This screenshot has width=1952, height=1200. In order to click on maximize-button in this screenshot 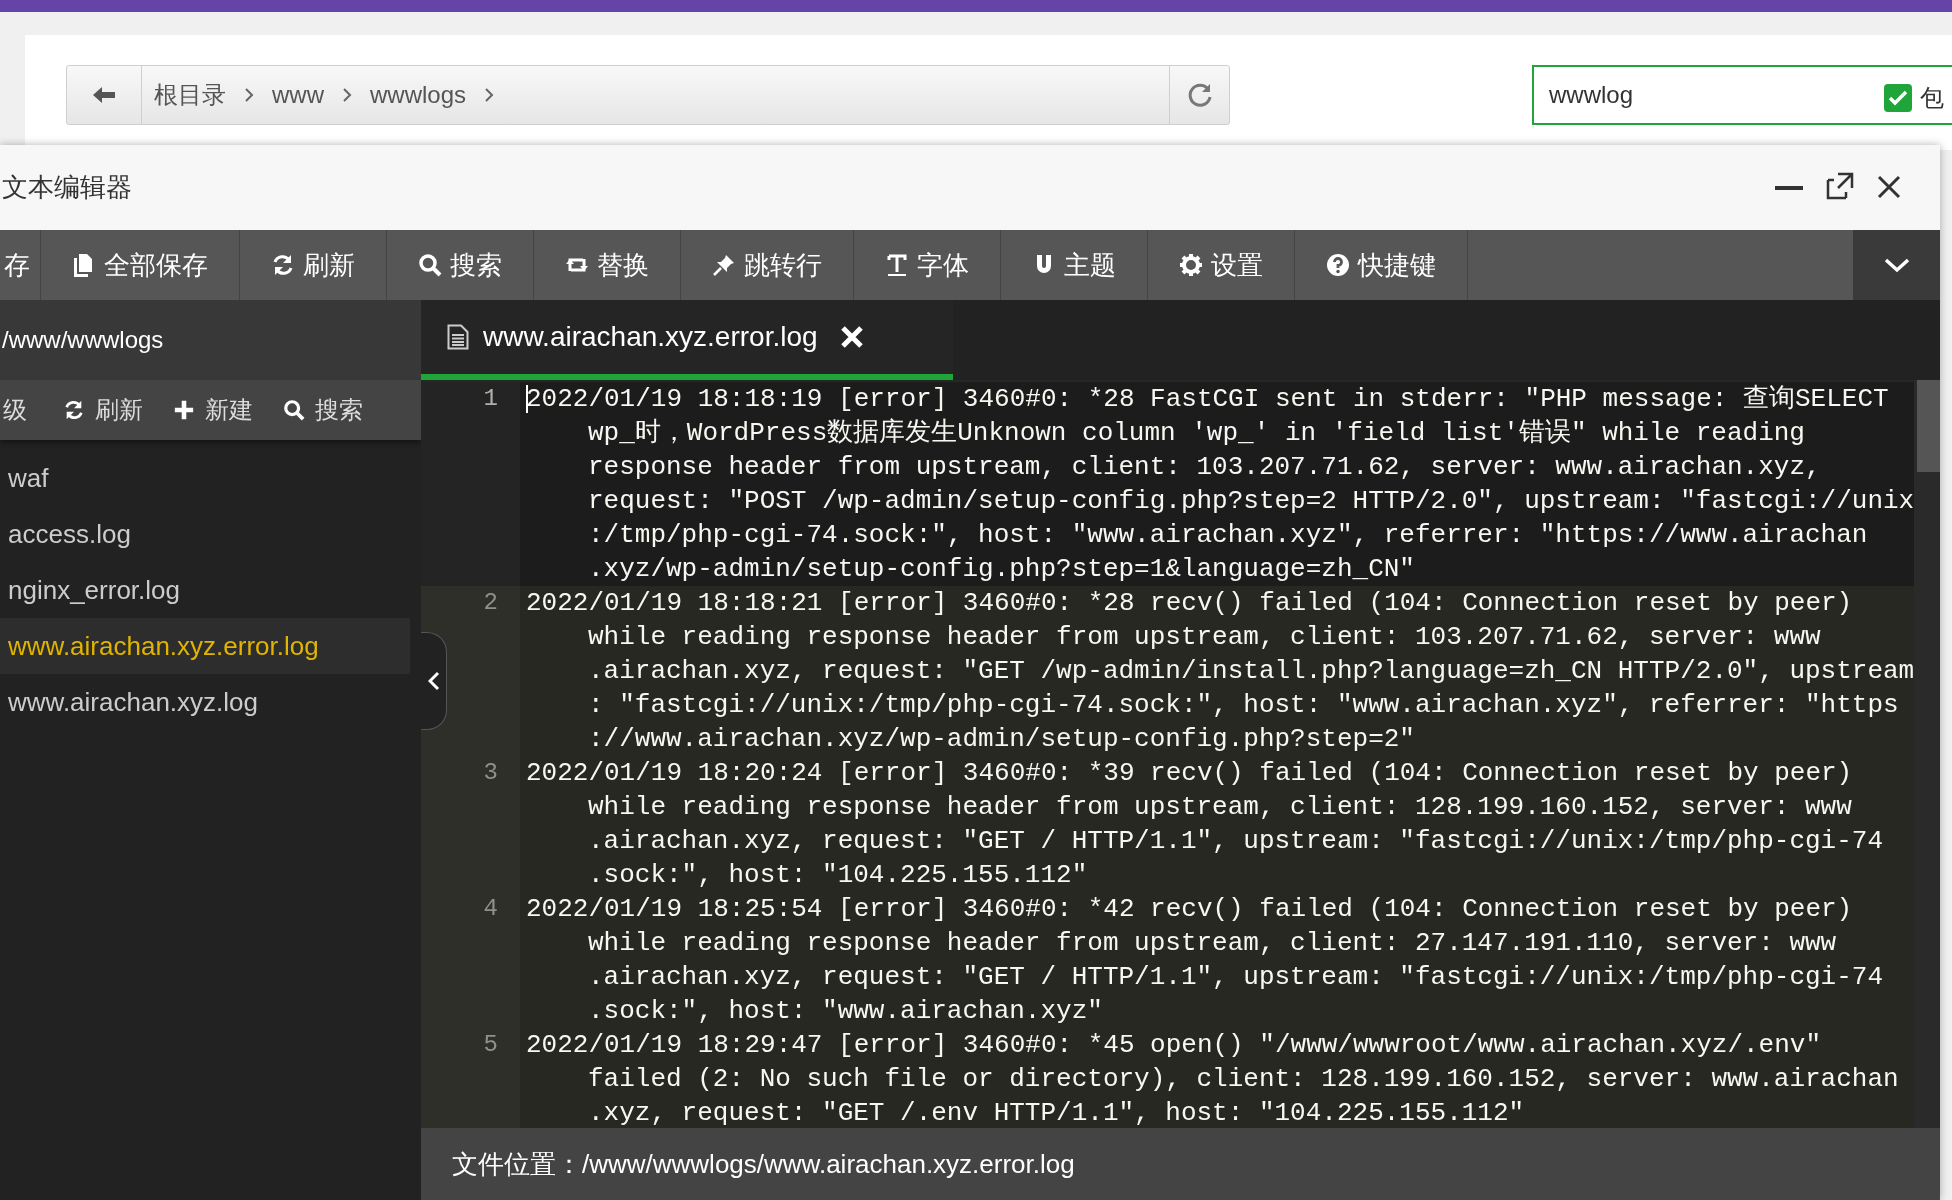, I will do `click(1840, 186)`.